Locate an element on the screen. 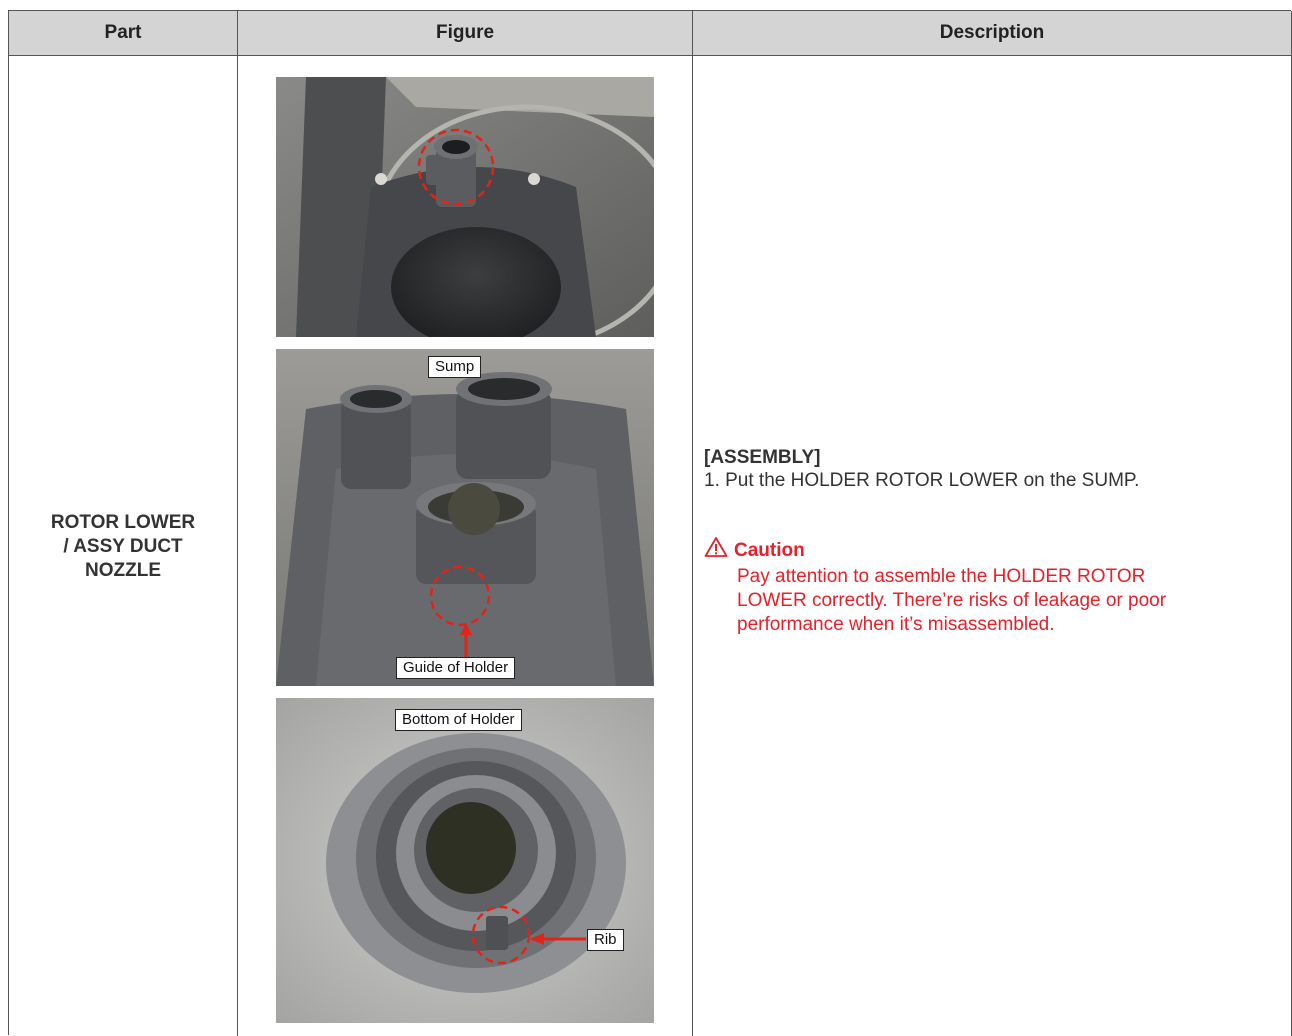  caution-line-3: performance when it’s misassembled. is located at coordinates (896, 624).